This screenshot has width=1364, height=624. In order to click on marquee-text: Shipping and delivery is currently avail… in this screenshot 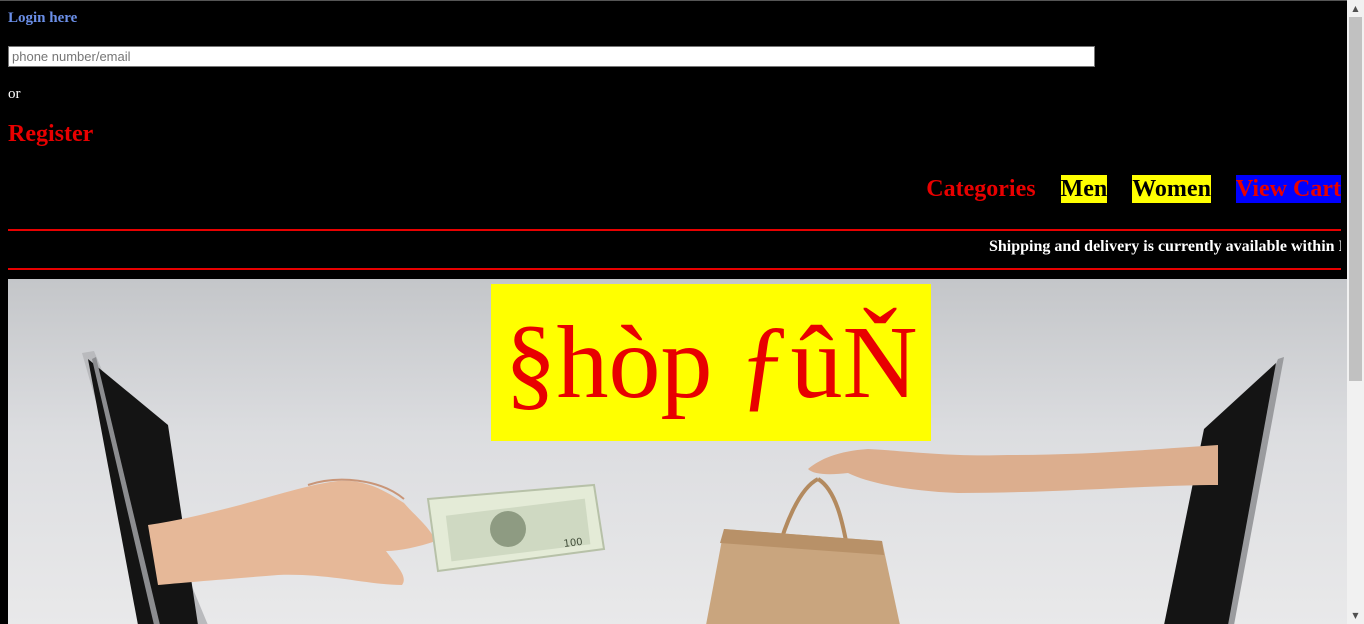, I will do `click(1165, 246)`.